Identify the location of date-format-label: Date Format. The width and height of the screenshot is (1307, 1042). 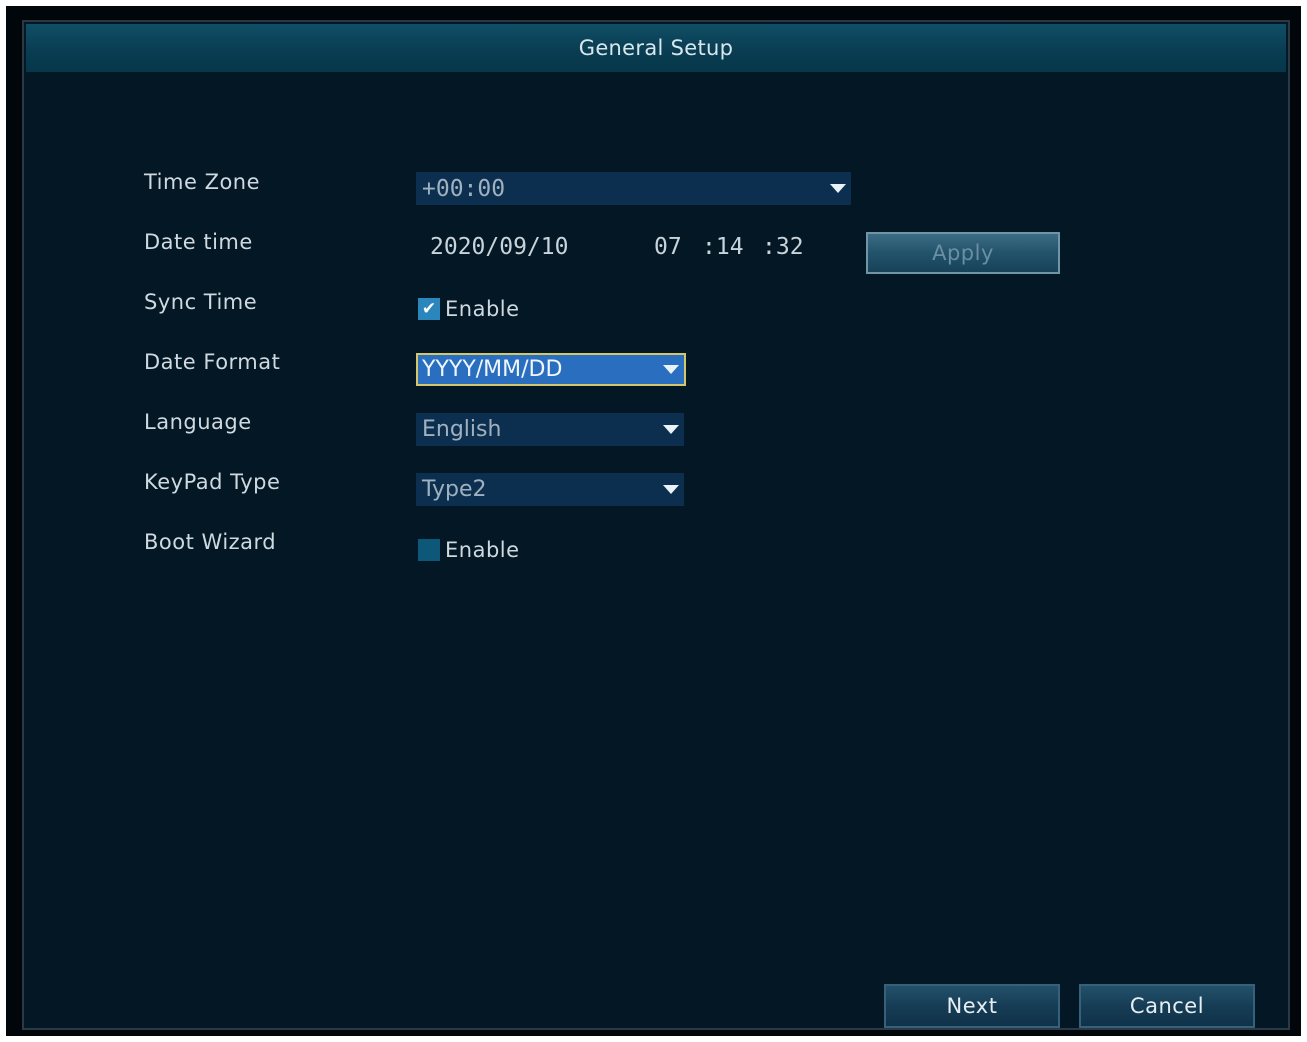
(212, 362).